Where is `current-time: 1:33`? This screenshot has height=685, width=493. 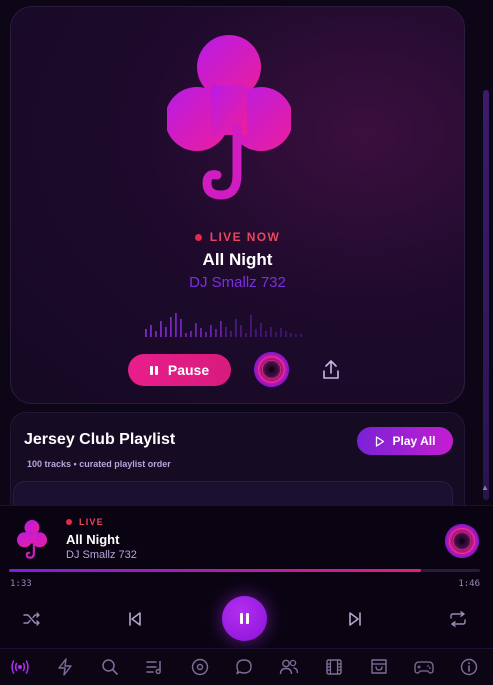 current-time: 1:33 is located at coordinates (21, 584).